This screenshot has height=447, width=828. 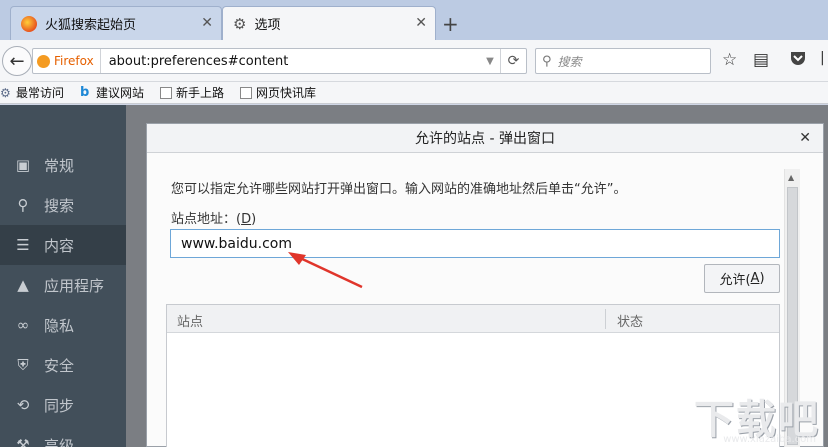 What do you see at coordinates (23, 245) in the screenshot?
I see `content-icon: ☰` at bounding box center [23, 245].